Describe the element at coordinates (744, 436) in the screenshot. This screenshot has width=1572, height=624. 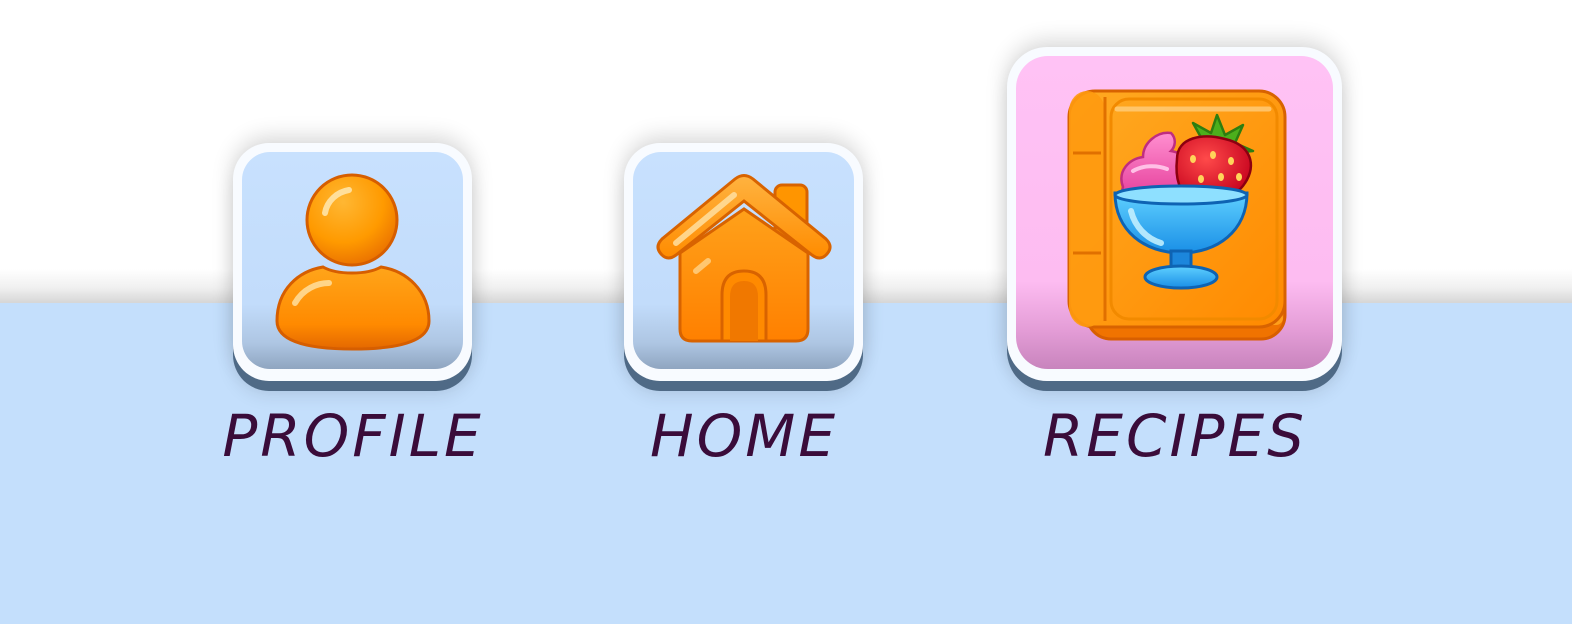
I see `home-label: HOME` at that location.